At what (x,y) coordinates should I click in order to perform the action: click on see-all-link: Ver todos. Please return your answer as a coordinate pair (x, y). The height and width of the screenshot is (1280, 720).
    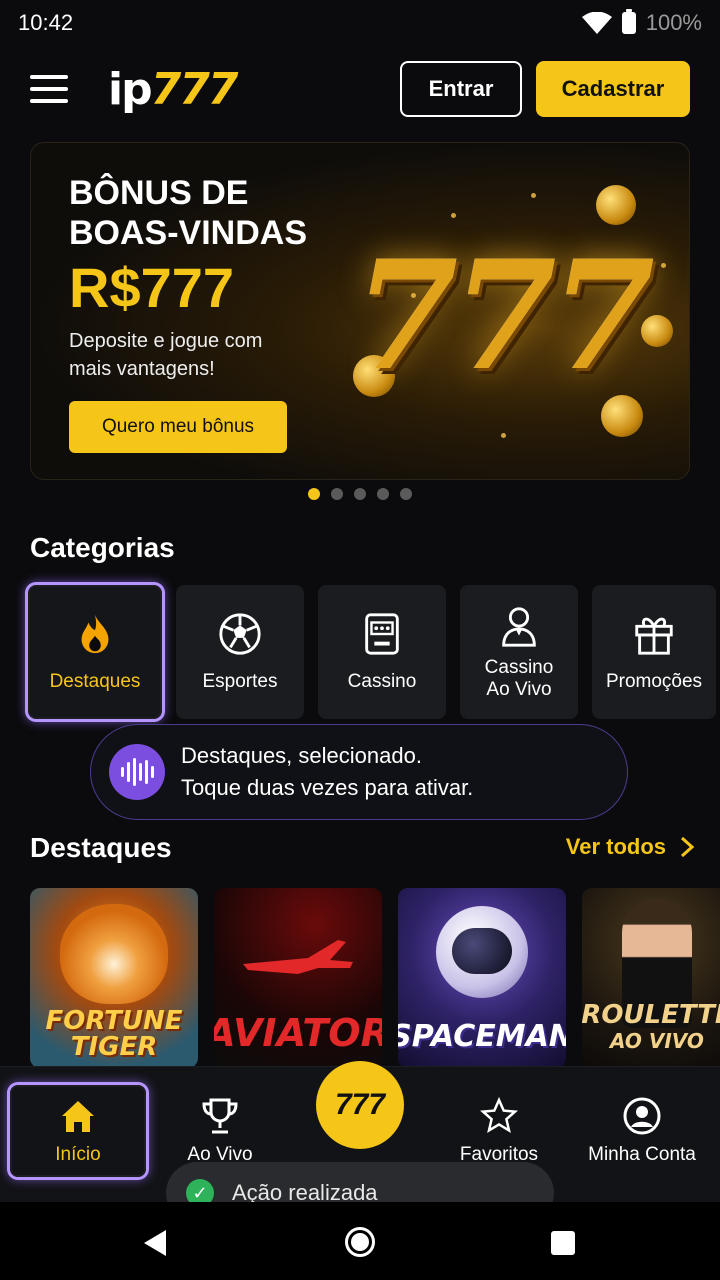
    Looking at the image, I should click on (630, 847).